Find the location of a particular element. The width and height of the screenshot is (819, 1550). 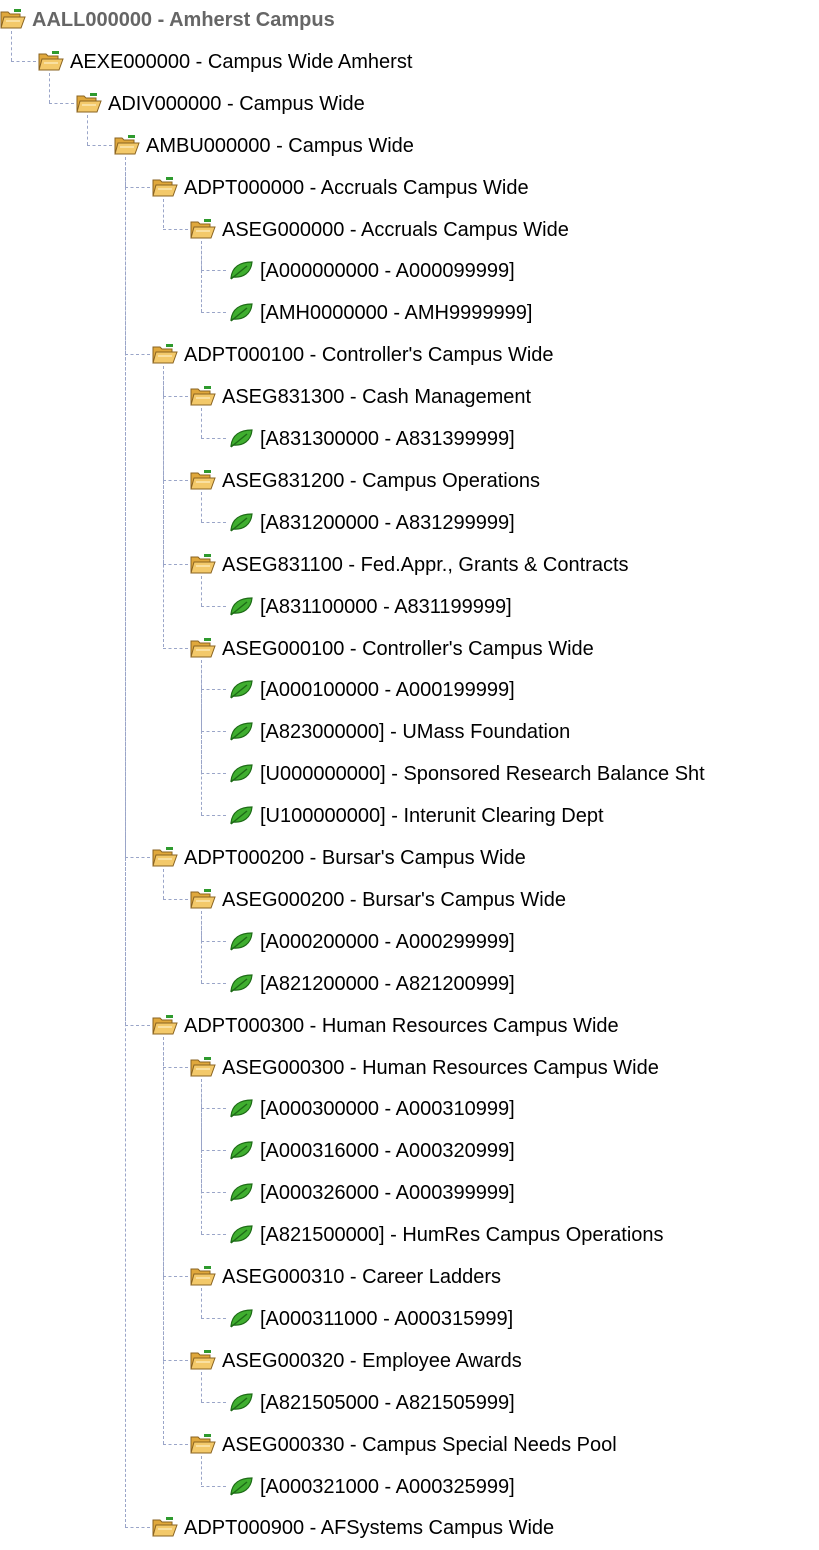

tree-node-label: [U100000000] - Interunit Clearing Dept is located at coordinates (432, 816).